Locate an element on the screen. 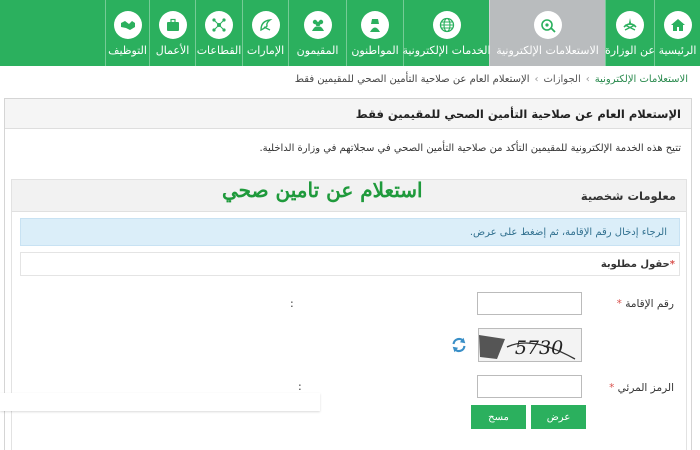  briefcase-icon is located at coordinates (172, 25).